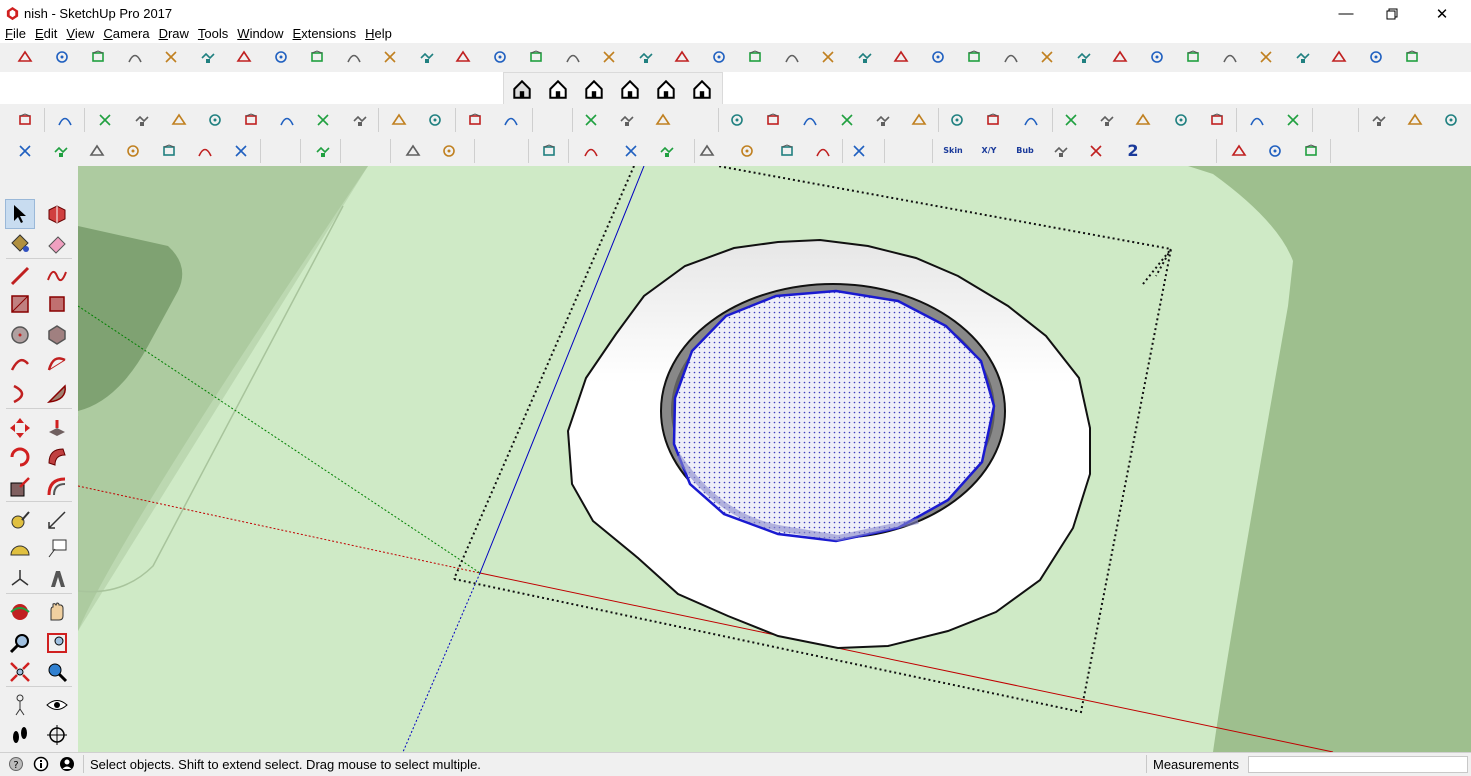 Image resolution: width=1471 pixels, height=776 pixels. What do you see at coordinates (378, 35) in the screenshot?
I see `menu-help: Help` at bounding box center [378, 35].